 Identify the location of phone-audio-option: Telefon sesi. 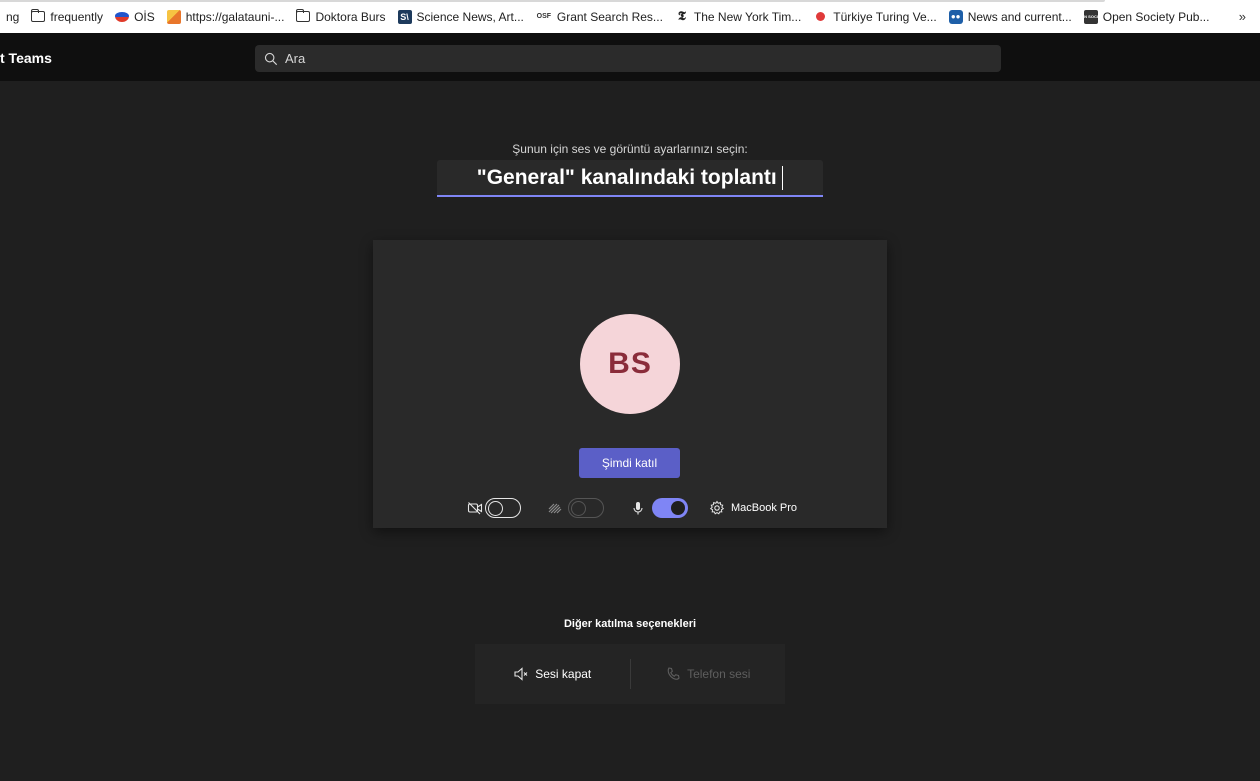
(708, 674).